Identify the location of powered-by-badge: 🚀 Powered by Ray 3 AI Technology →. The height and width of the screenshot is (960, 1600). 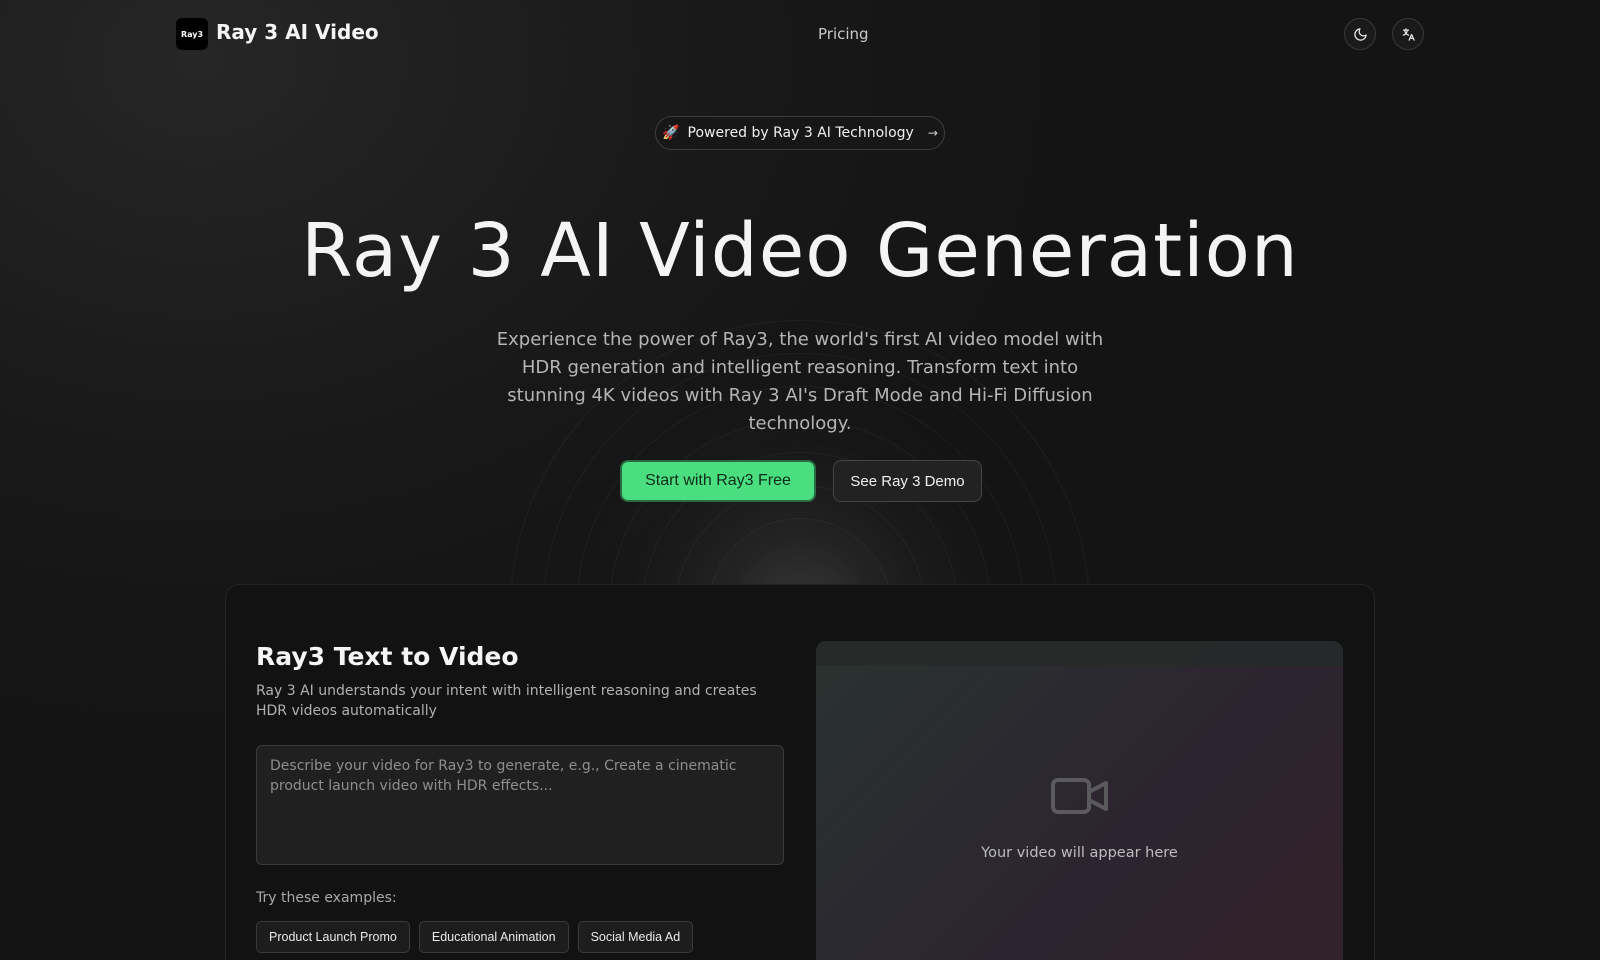
(800, 133).